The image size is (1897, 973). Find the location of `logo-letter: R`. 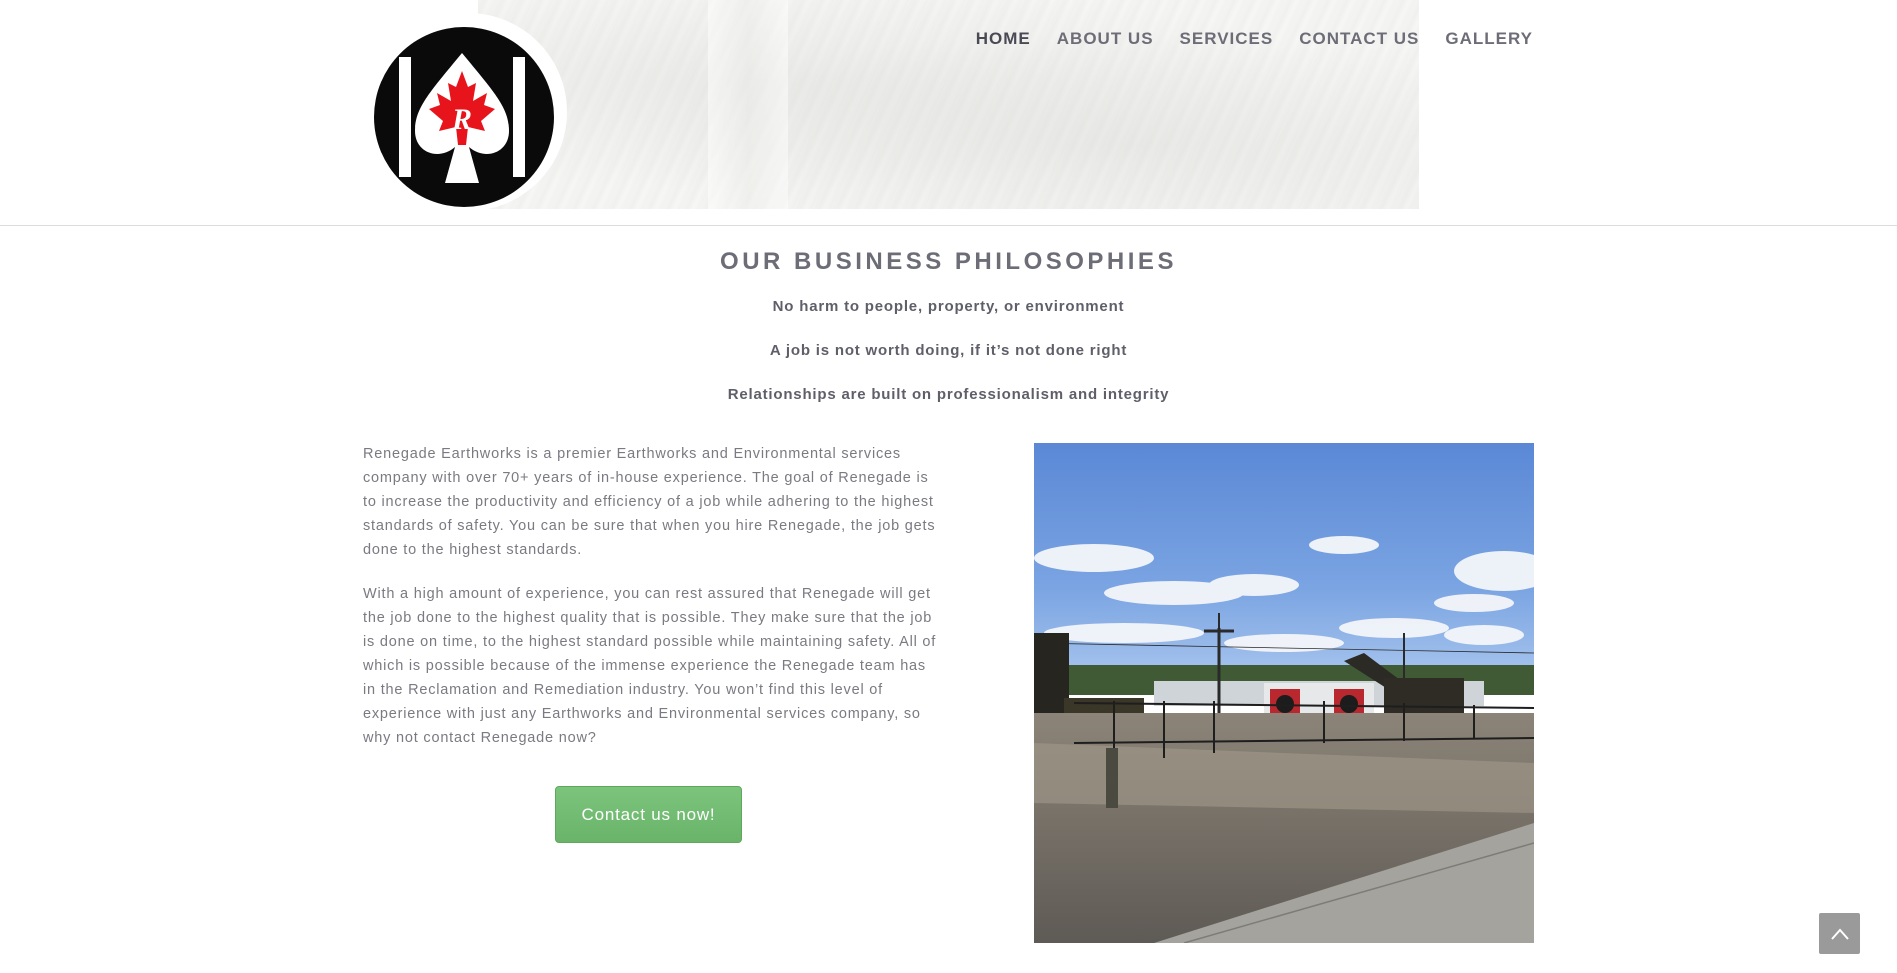

logo-letter: R is located at coordinates (461, 119).